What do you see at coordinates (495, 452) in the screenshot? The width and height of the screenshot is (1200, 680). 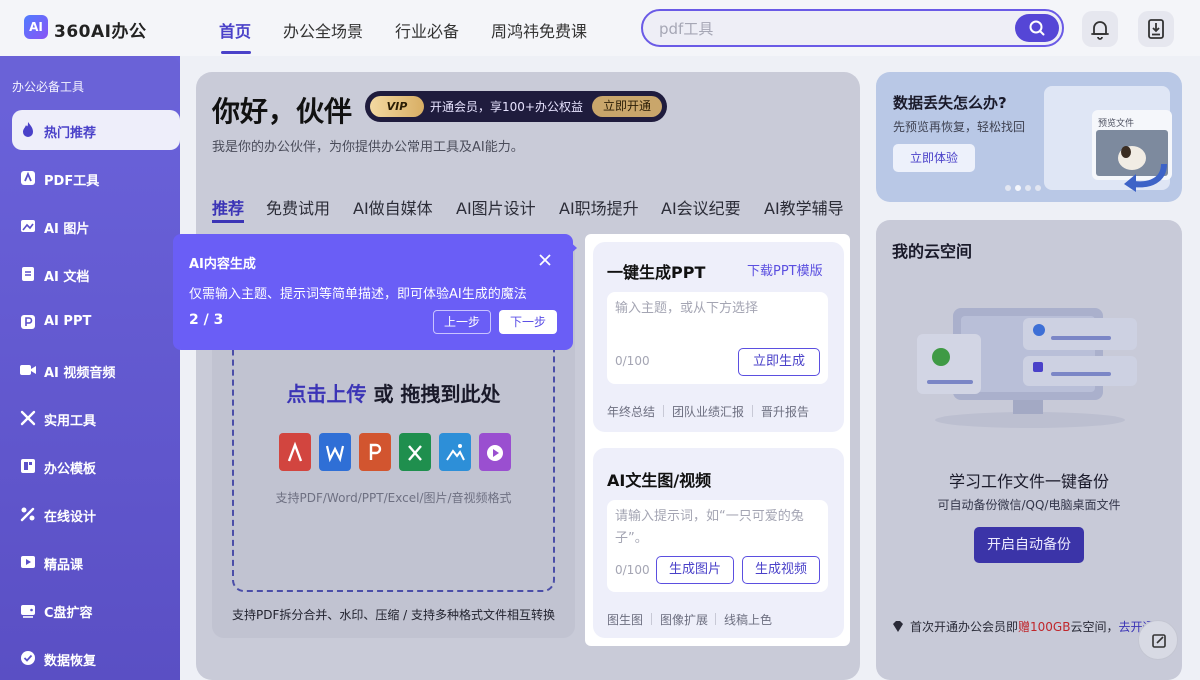 I see `video-file-icon` at bounding box center [495, 452].